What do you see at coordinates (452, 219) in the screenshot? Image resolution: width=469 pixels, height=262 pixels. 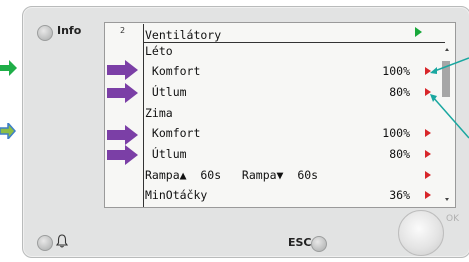 I see `ok-label: OK` at bounding box center [452, 219].